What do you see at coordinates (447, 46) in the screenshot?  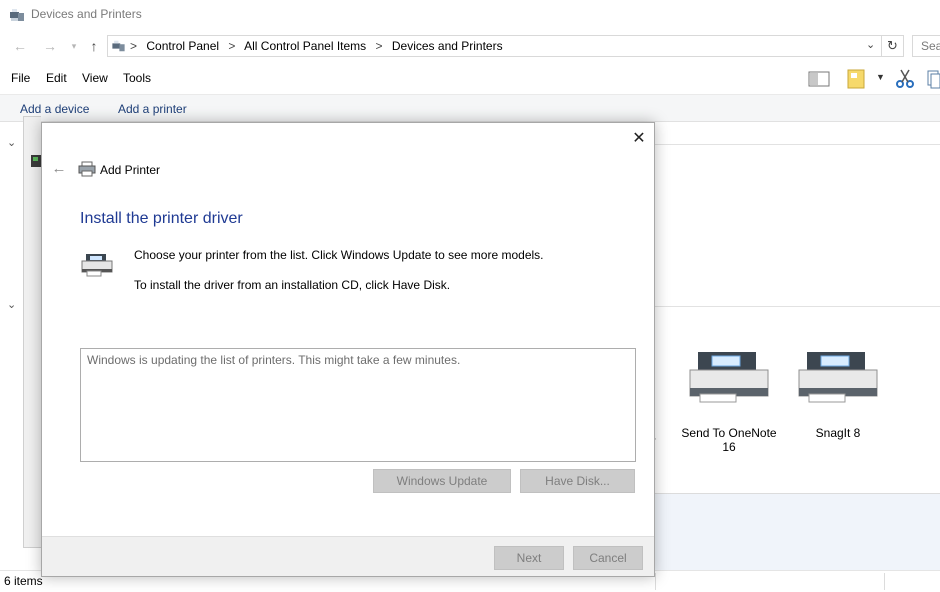 I see `breadcrumb-devices-printers: Devices and Printers` at bounding box center [447, 46].